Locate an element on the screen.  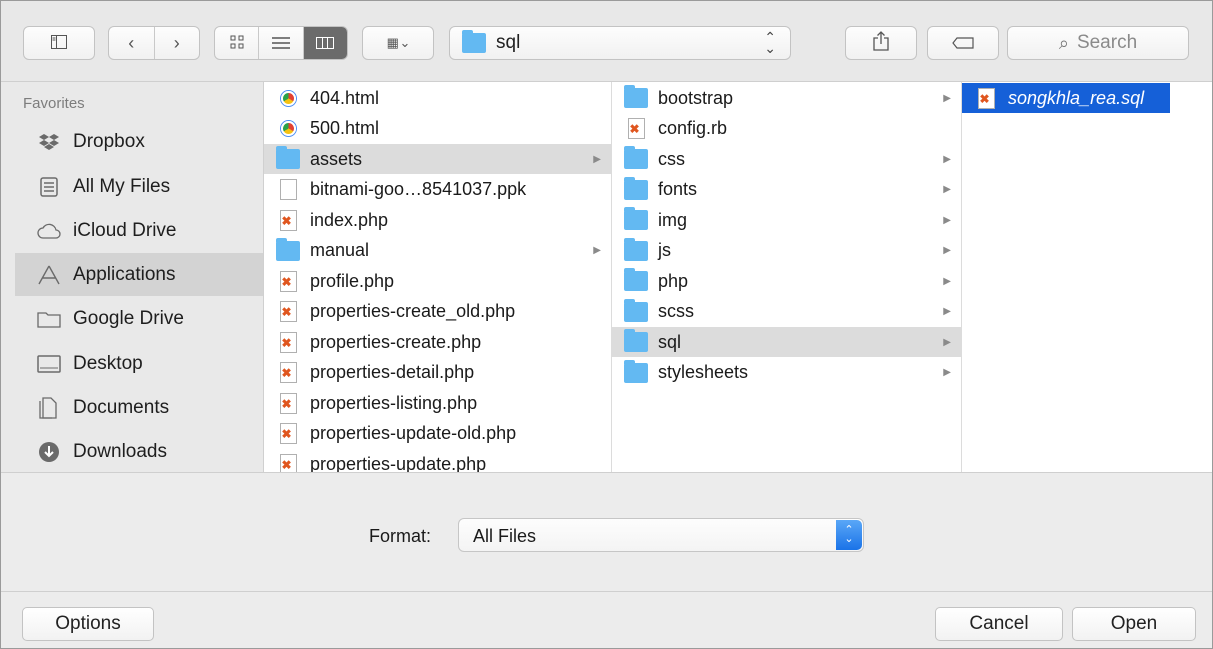
item-name: 500.html is located at coordinates (345, 128).